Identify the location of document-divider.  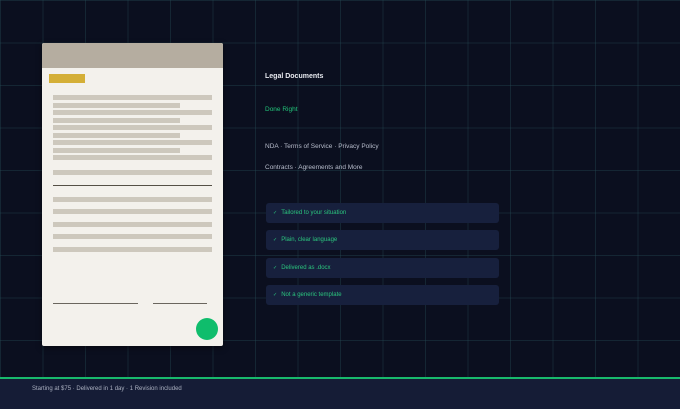
(132, 185).